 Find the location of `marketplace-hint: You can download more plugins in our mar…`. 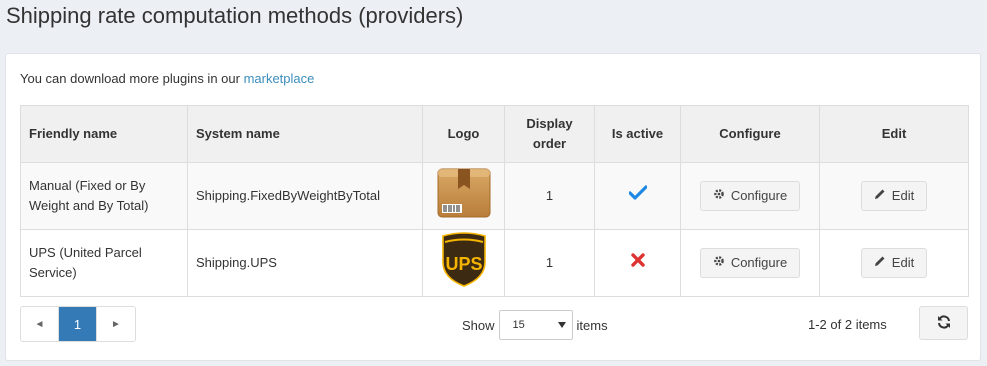

marketplace-hint: You can download more plugins in our mar… is located at coordinates (167, 78).